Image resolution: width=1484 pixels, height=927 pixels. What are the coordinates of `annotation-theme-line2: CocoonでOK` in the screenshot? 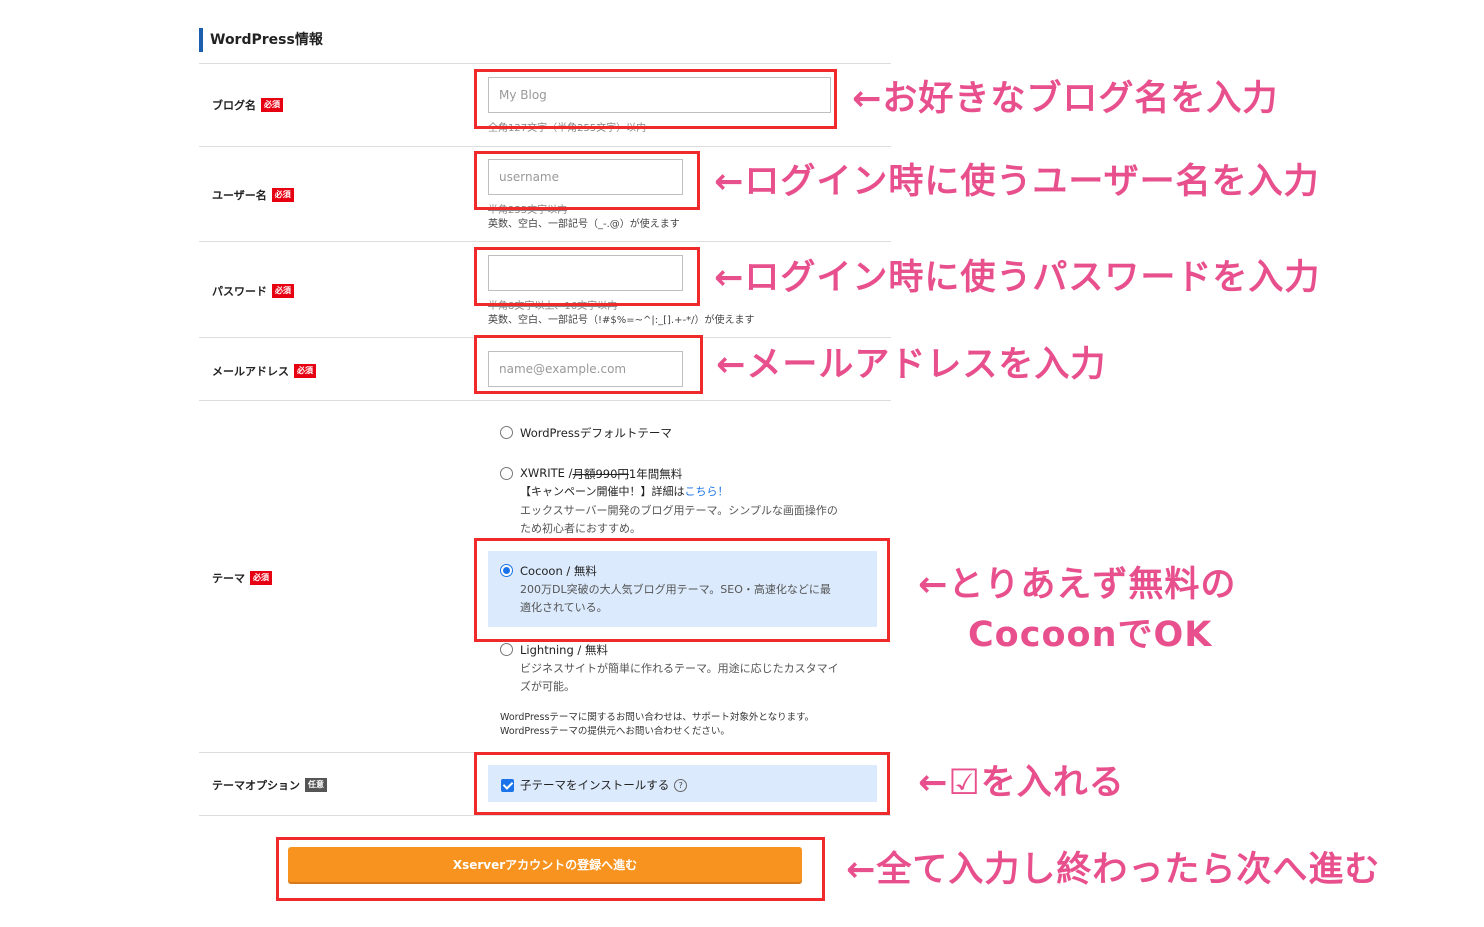 It's located at (1090, 635).